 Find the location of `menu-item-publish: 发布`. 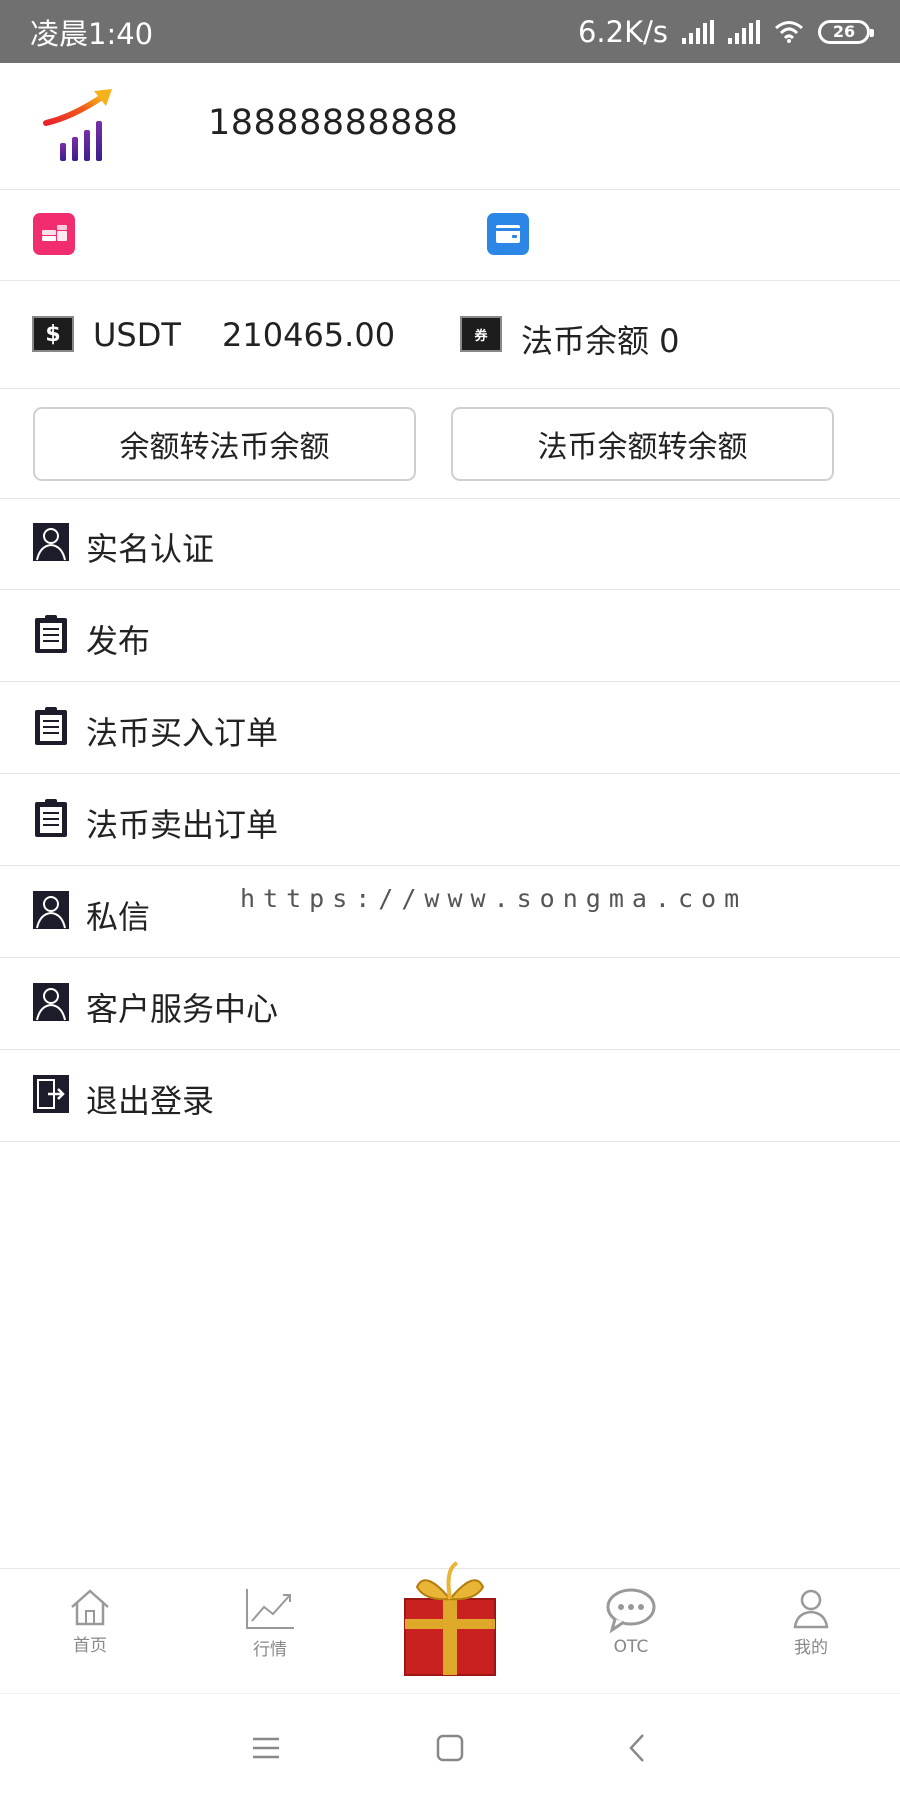

menu-item-publish: 发布 is located at coordinates (450, 636).